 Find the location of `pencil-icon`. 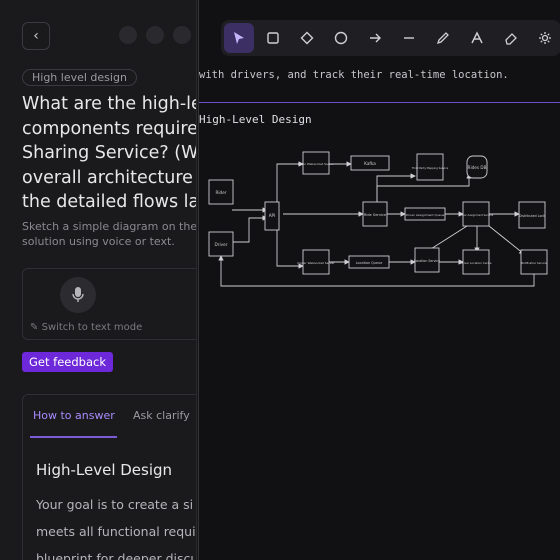

pencil-icon is located at coordinates (442, 38).